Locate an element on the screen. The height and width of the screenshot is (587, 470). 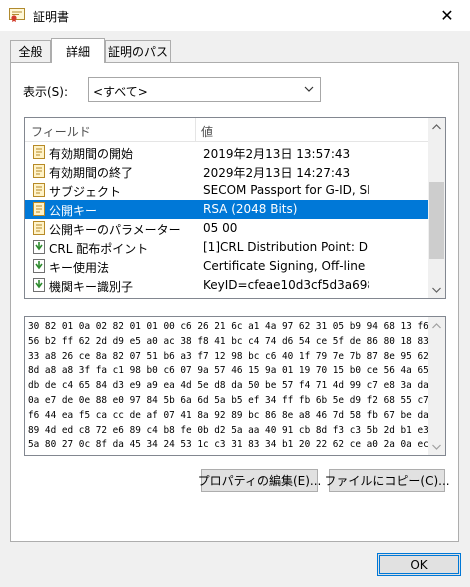
list-item: 有効期間の開始 2019年2月13日 13:57:43 is located at coordinates (227, 152).